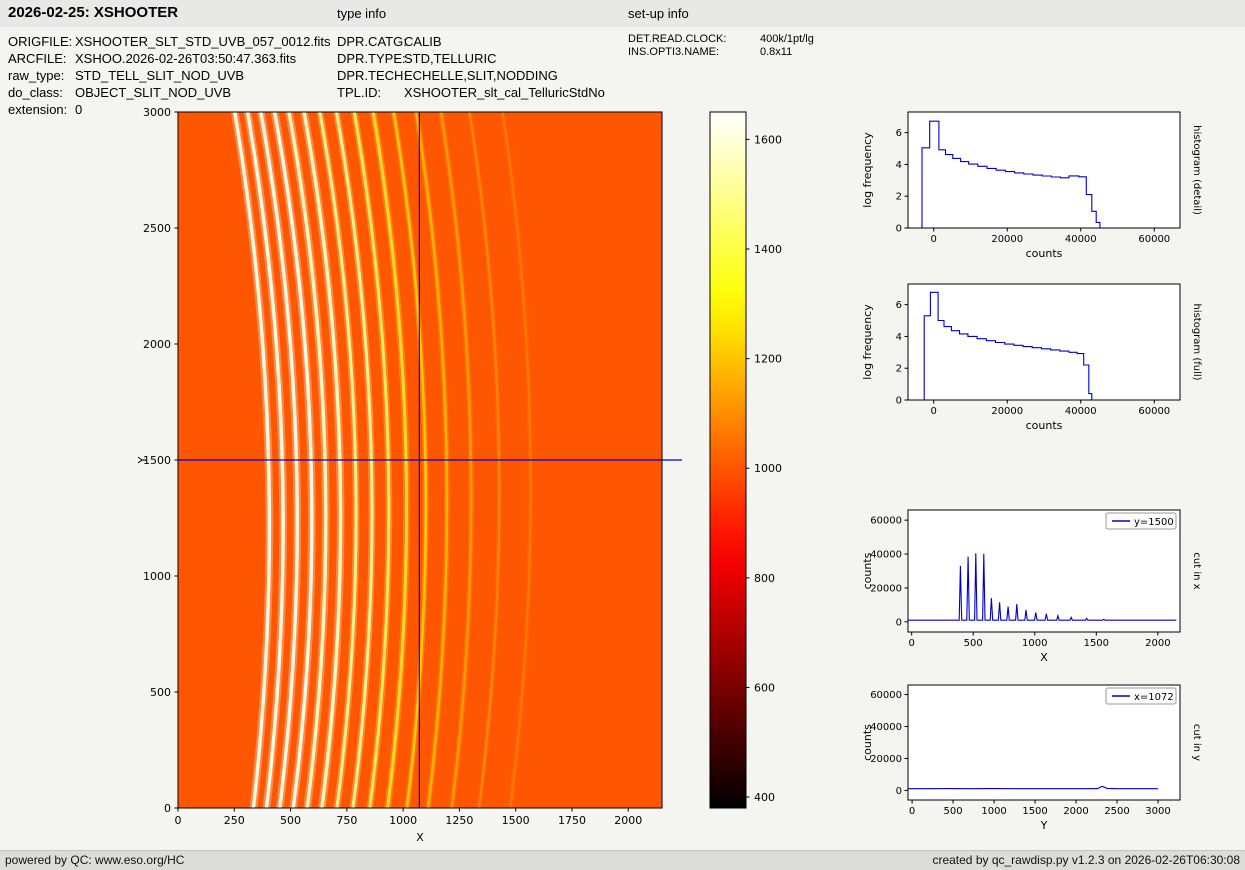  Describe the element at coordinates (471, 41) in the screenshot. I see `info-row-dprcatg: DPR.CATG: CALIB` at that location.